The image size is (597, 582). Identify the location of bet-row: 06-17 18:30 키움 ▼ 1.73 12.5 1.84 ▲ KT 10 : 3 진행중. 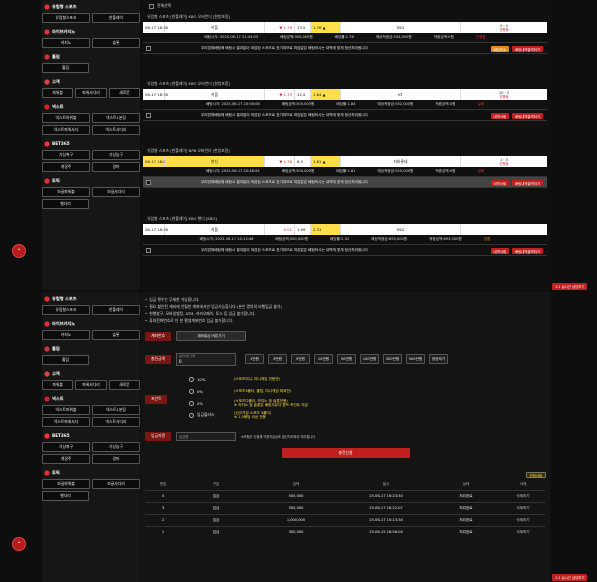
(345, 94).